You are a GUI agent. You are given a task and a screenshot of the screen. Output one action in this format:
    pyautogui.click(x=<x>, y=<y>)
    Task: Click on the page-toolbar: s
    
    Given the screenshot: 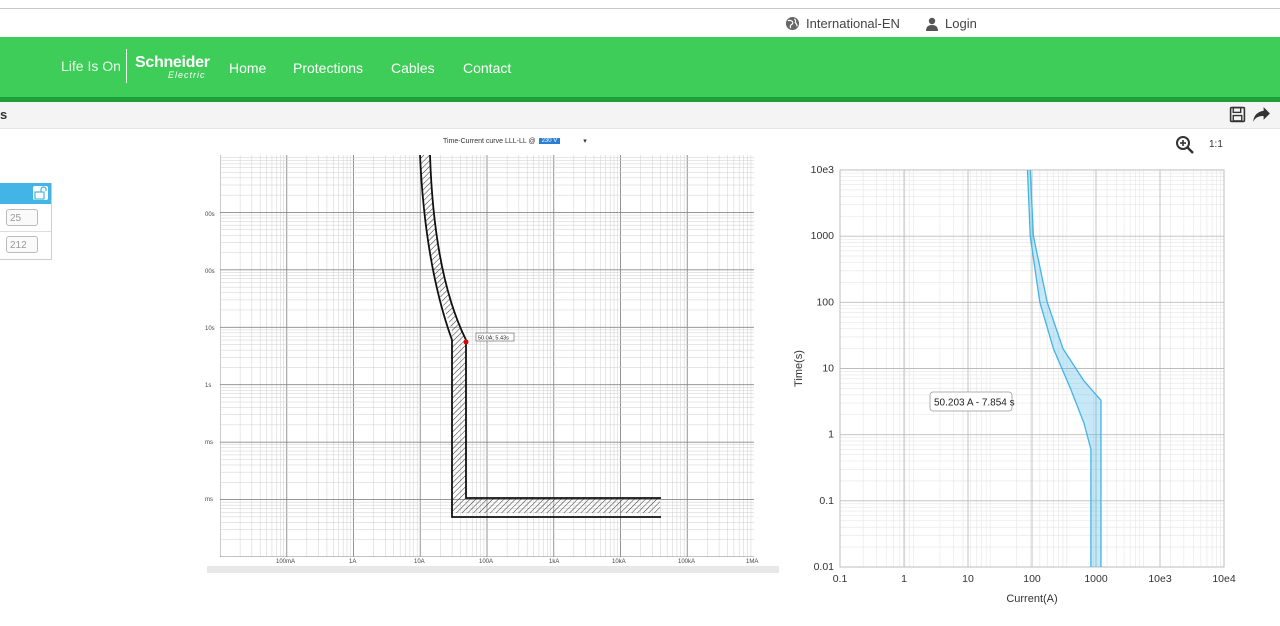 What is the action you would take?
    pyautogui.click(x=640, y=115)
    